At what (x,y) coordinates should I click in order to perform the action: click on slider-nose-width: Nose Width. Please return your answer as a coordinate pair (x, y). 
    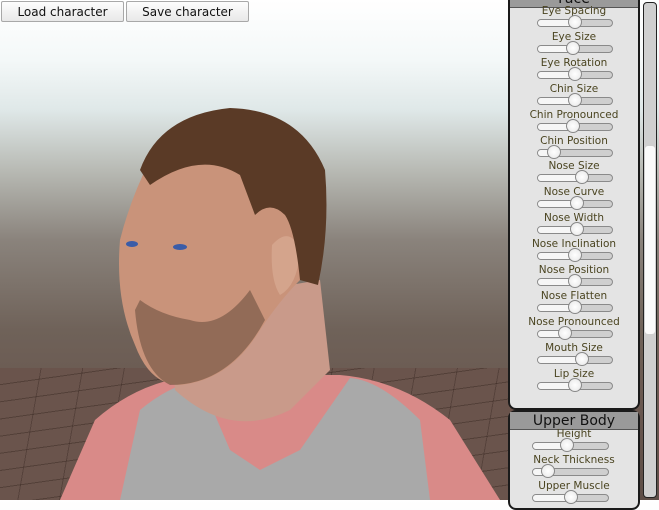
    Looking at the image, I should click on (574, 225).